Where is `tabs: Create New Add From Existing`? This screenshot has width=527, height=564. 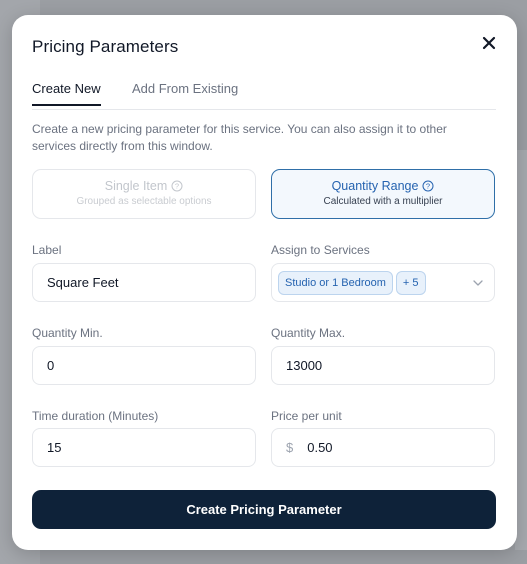
tabs: Create New Add From Existing is located at coordinates (264, 95).